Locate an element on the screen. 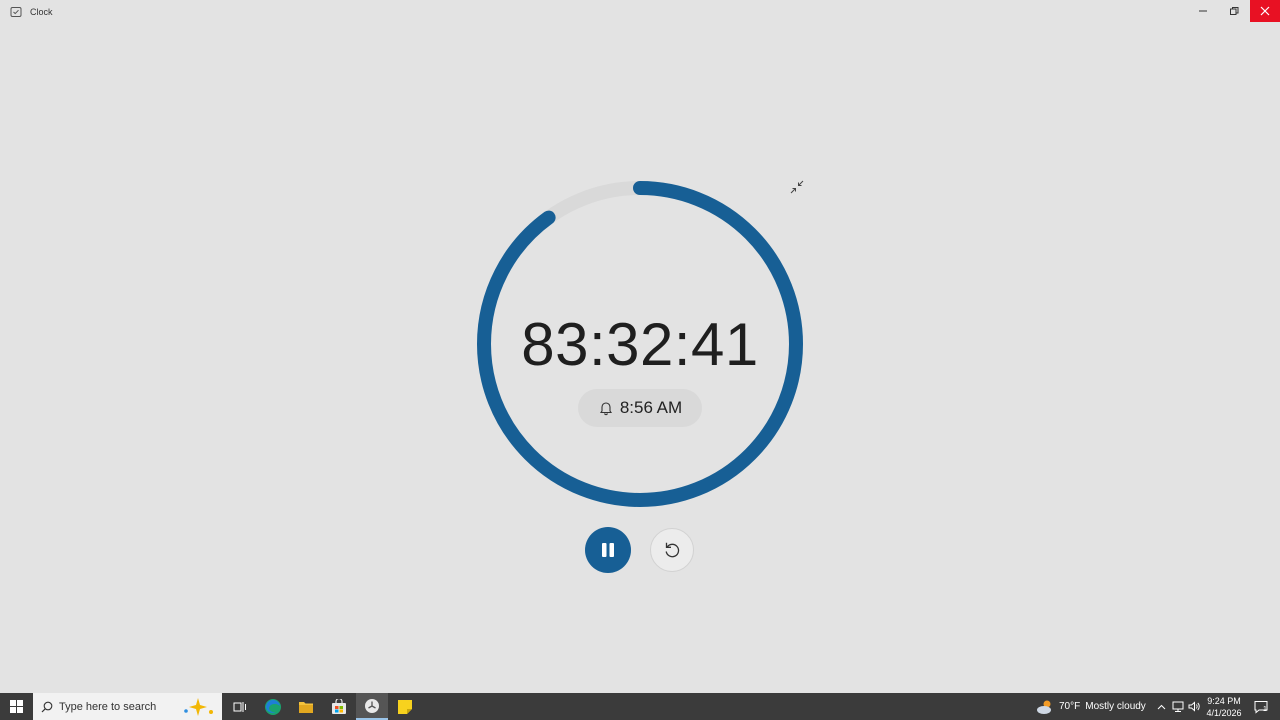 This screenshot has width=1280, height=720. volume-button is located at coordinates (1194, 706).